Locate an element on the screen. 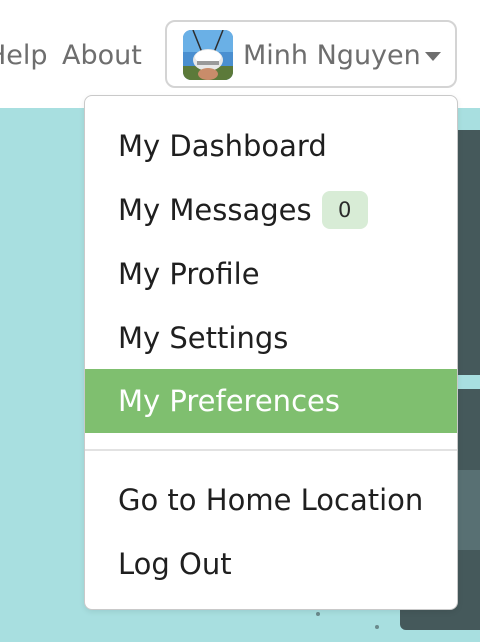  menu-item-label: My Dashboard is located at coordinates (222, 146).